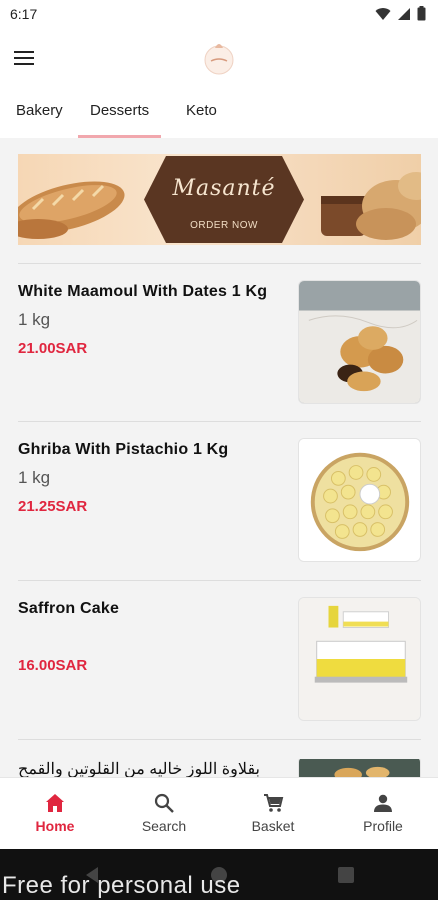  I want to click on promo-banner: Masanté ORDER NOW, so click(219, 199).